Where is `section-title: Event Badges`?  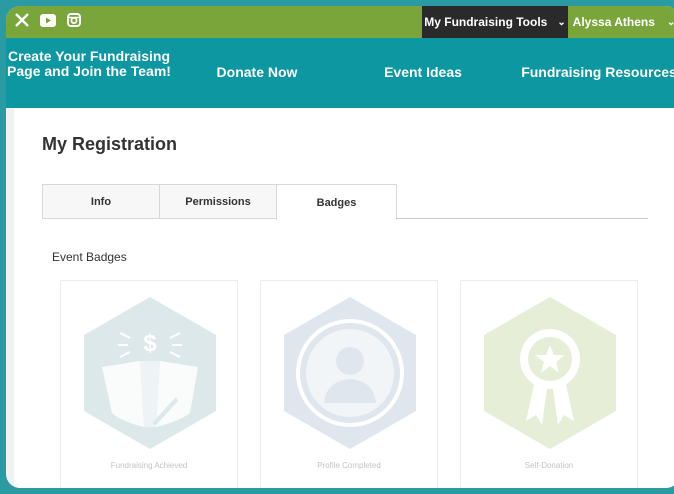 section-title: Event Badges is located at coordinates (89, 257).